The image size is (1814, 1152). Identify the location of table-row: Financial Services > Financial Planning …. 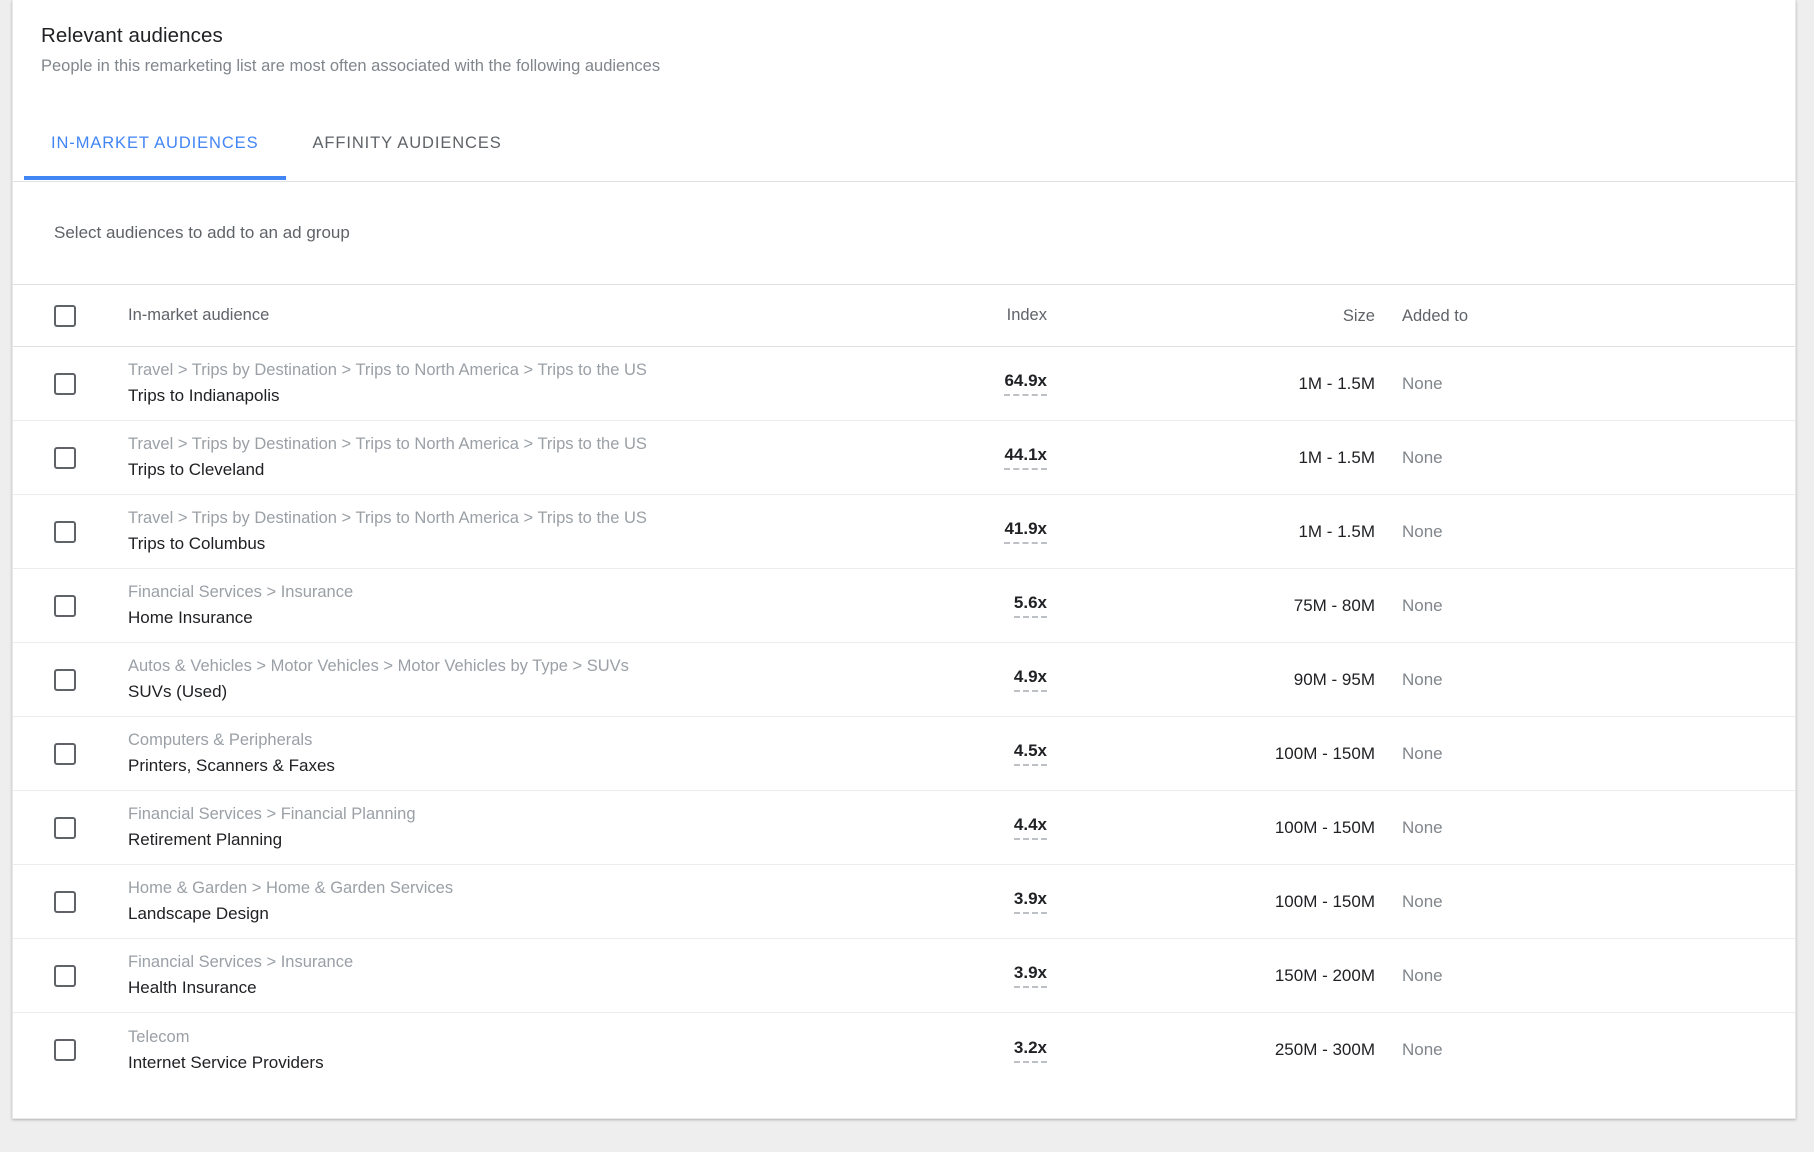
(904, 828).